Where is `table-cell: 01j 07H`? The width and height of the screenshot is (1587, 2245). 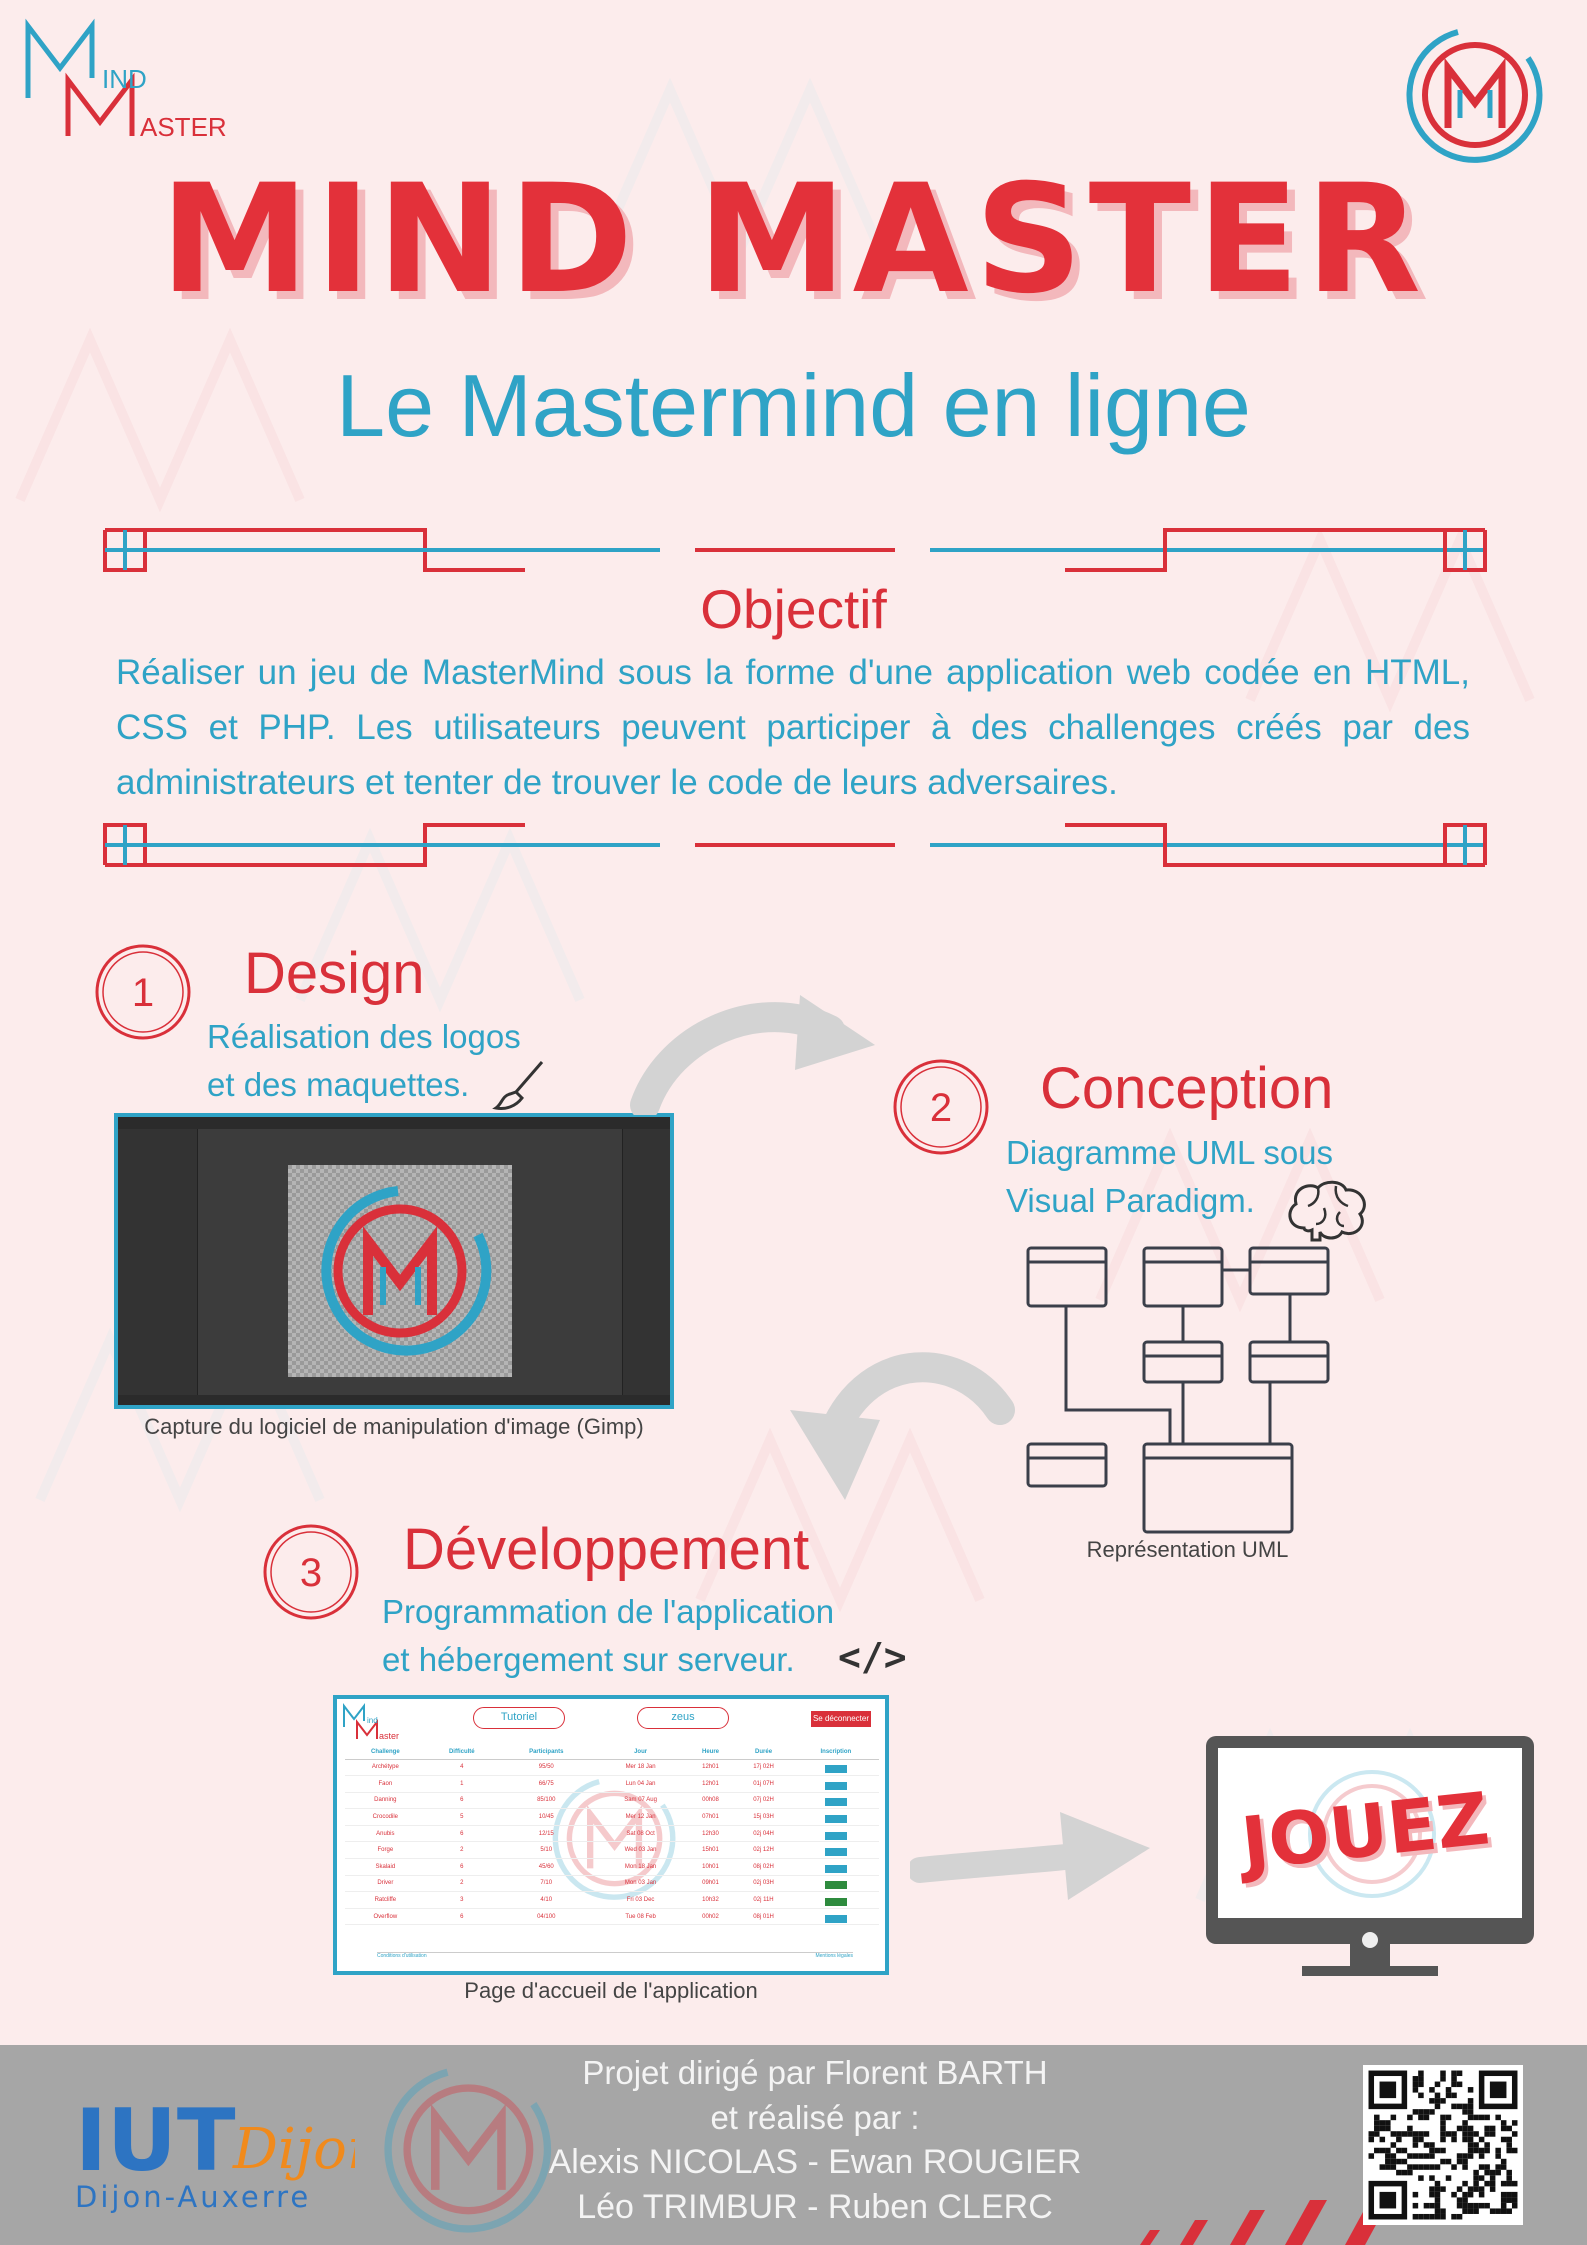 table-cell: 01j 07H is located at coordinates (763, 1784).